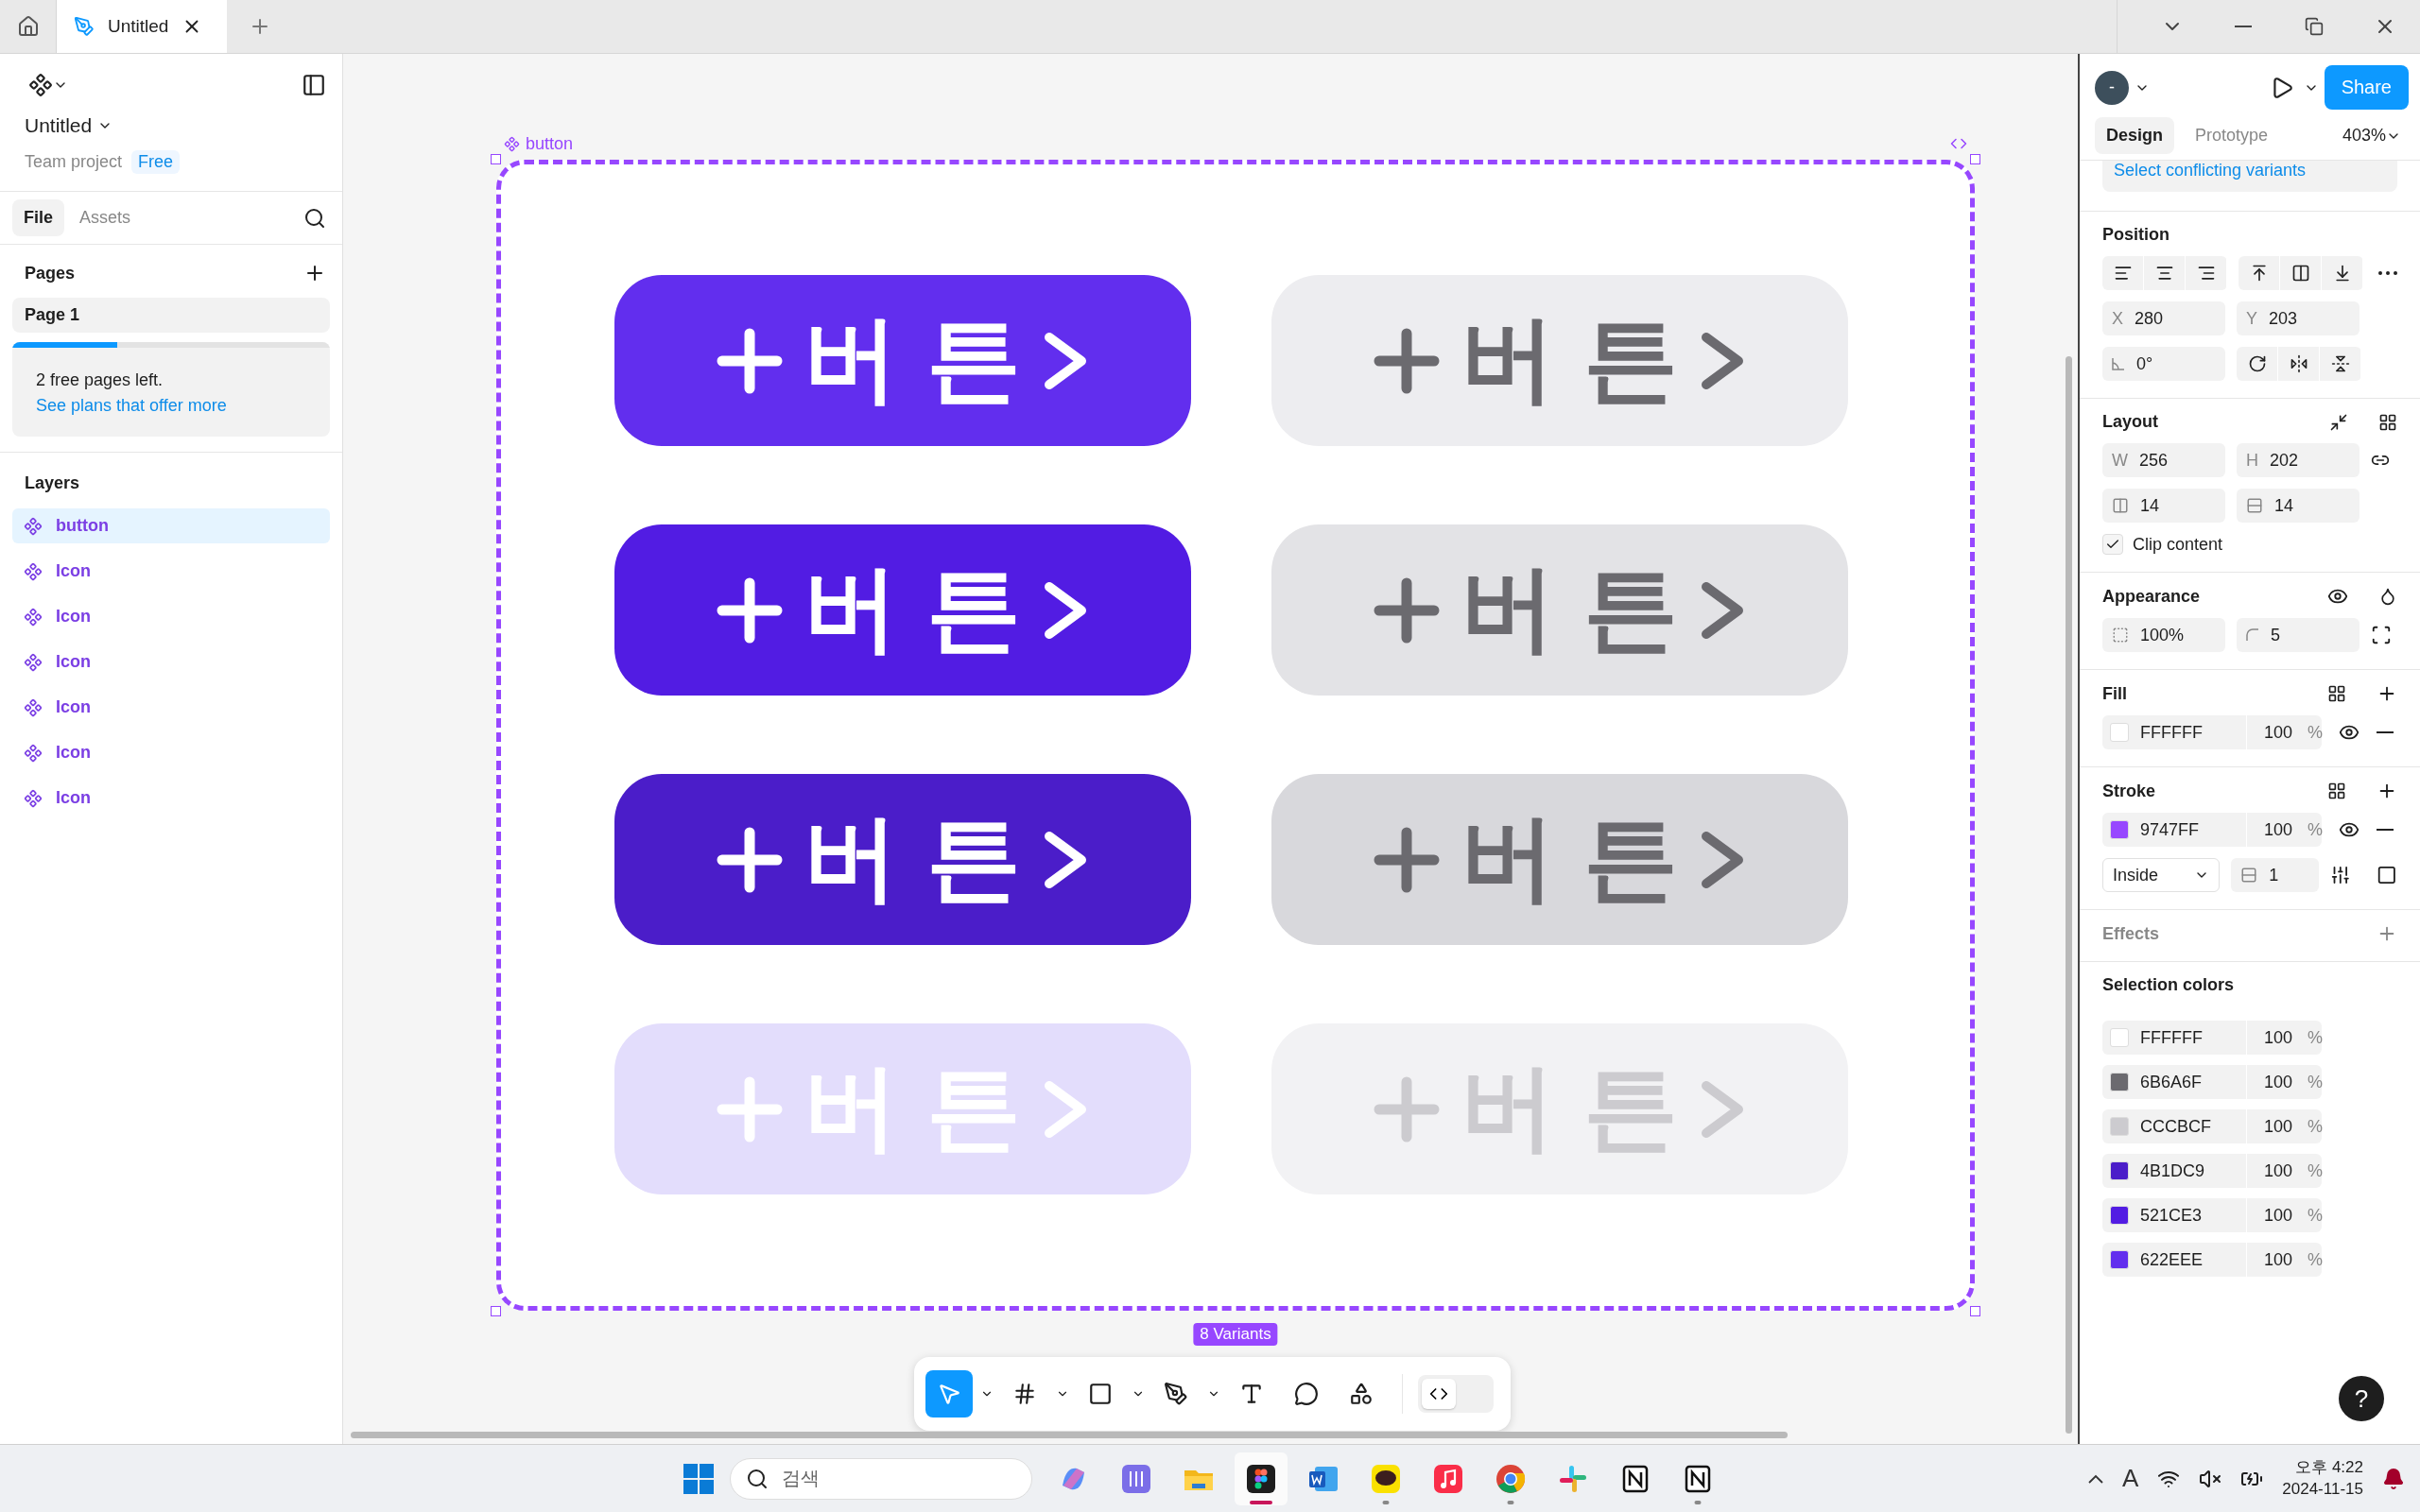 The width and height of the screenshot is (2420, 1512). Describe the element at coordinates (2172, 1215) in the screenshot. I see `hex-value: 521CE3` at that location.